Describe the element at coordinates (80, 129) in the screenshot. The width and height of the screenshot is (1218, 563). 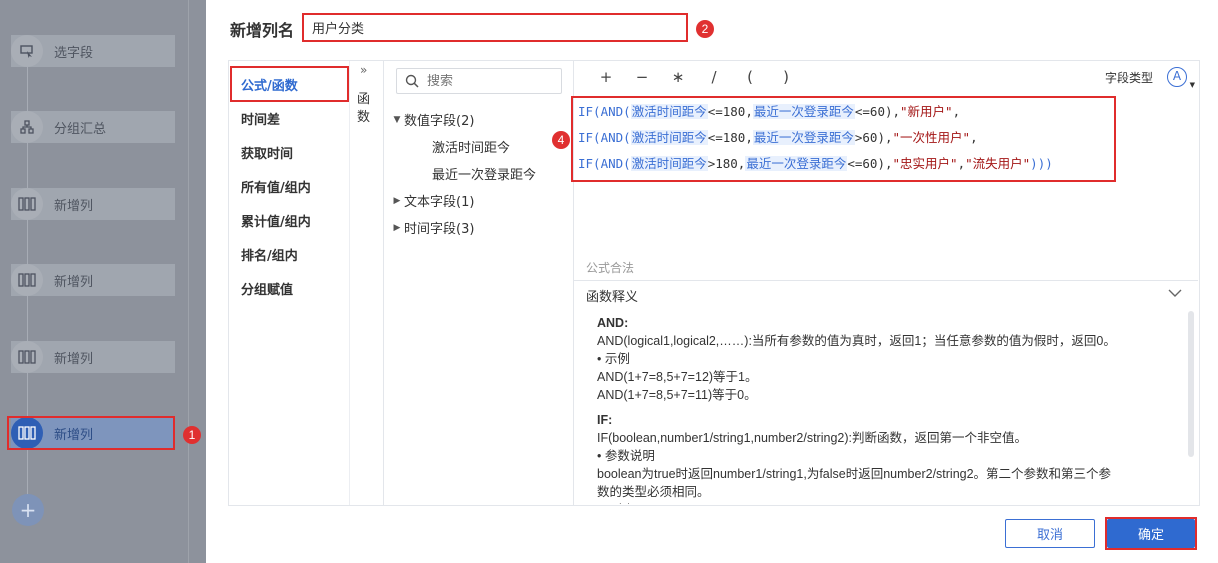
I see `step-label: 分组汇总` at that location.